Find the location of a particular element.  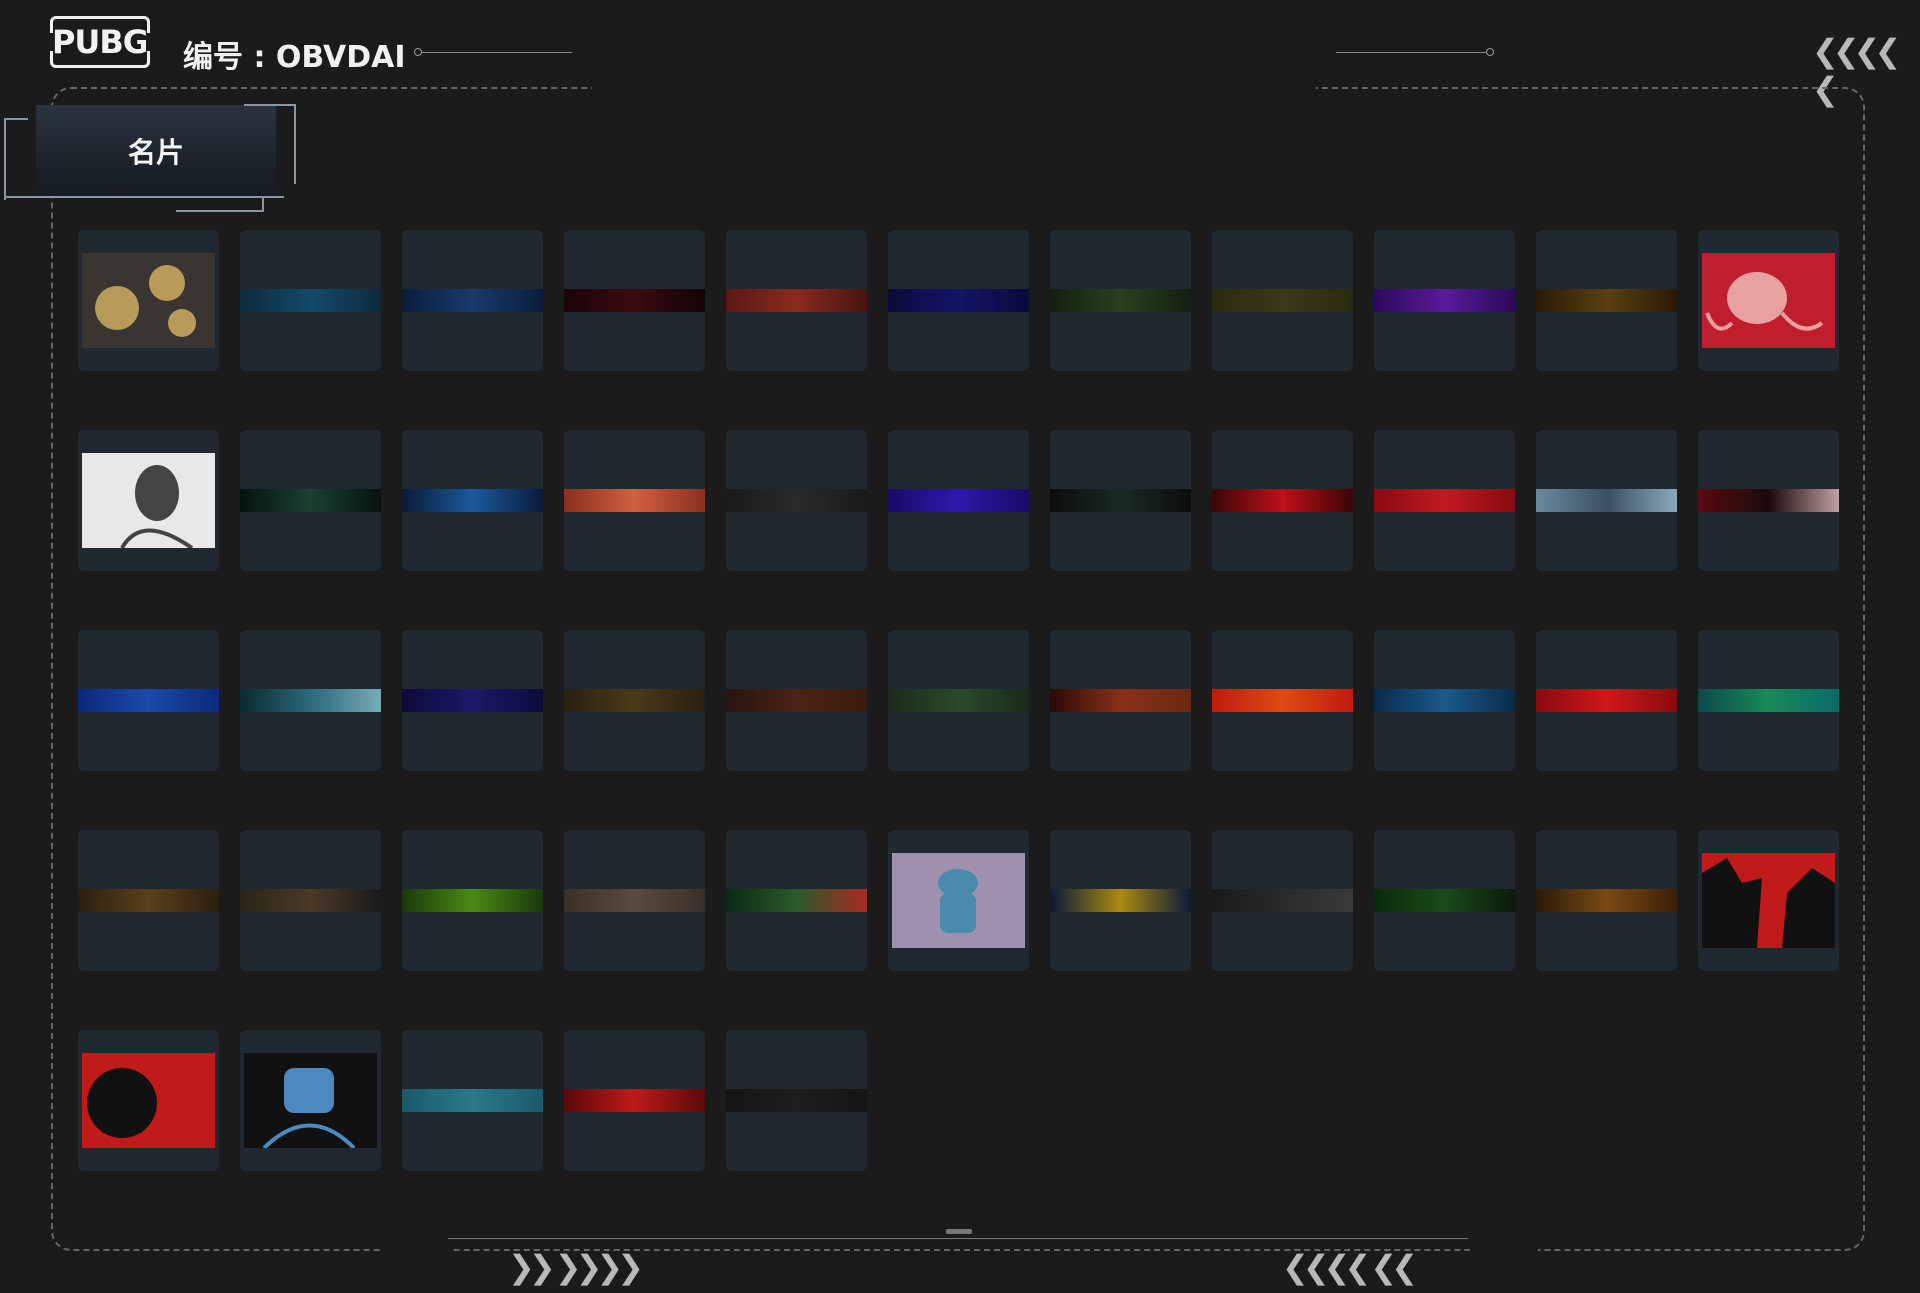

frog-knight-icon is located at coordinates (958, 900).